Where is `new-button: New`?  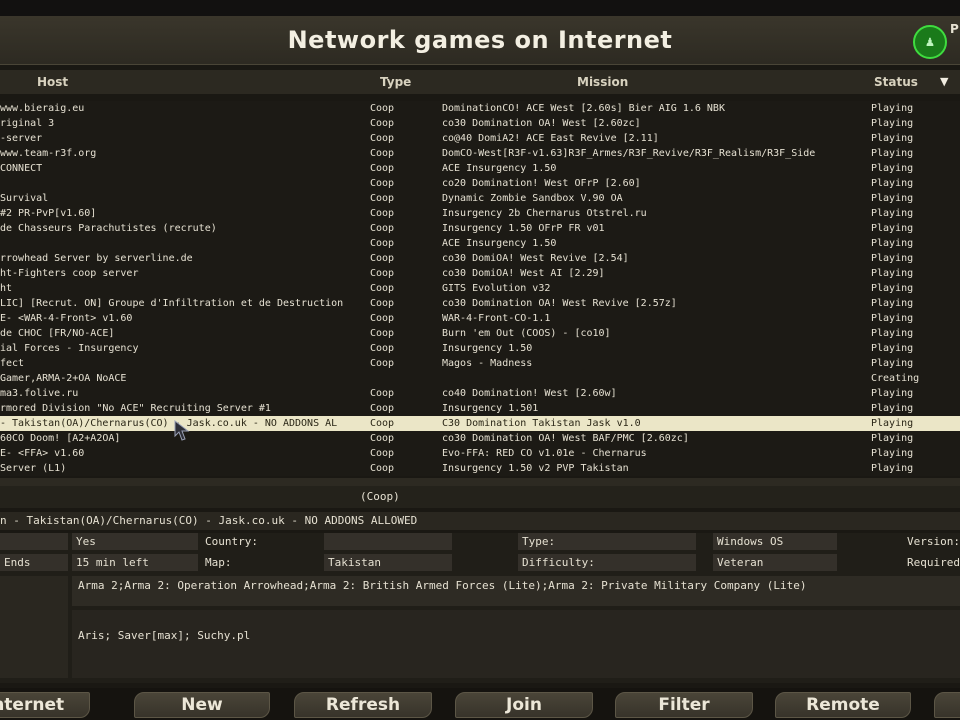 new-button: New is located at coordinates (202, 705).